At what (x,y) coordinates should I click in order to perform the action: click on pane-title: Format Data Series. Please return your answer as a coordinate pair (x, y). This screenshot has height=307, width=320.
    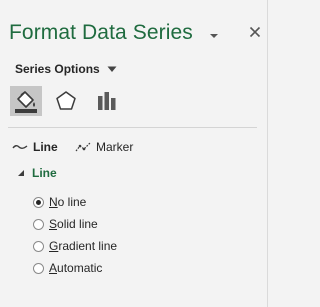
    Looking at the image, I should click on (101, 32).